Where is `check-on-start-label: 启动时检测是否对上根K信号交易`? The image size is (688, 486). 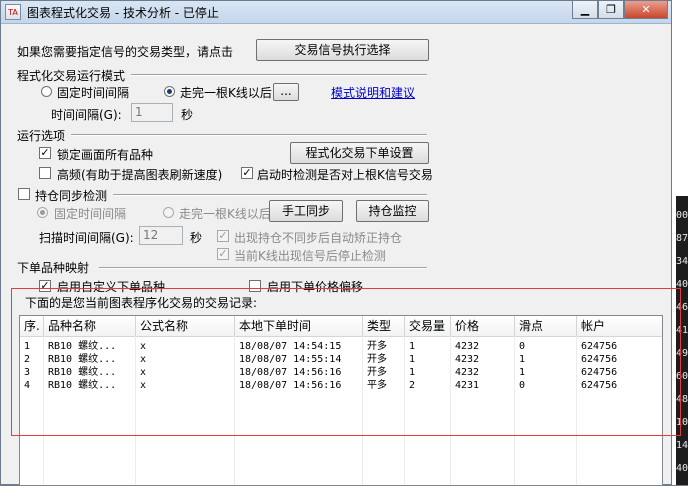
check-on-start-label: 启动时检测是否对上根K信号交易 is located at coordinates (345, 175).